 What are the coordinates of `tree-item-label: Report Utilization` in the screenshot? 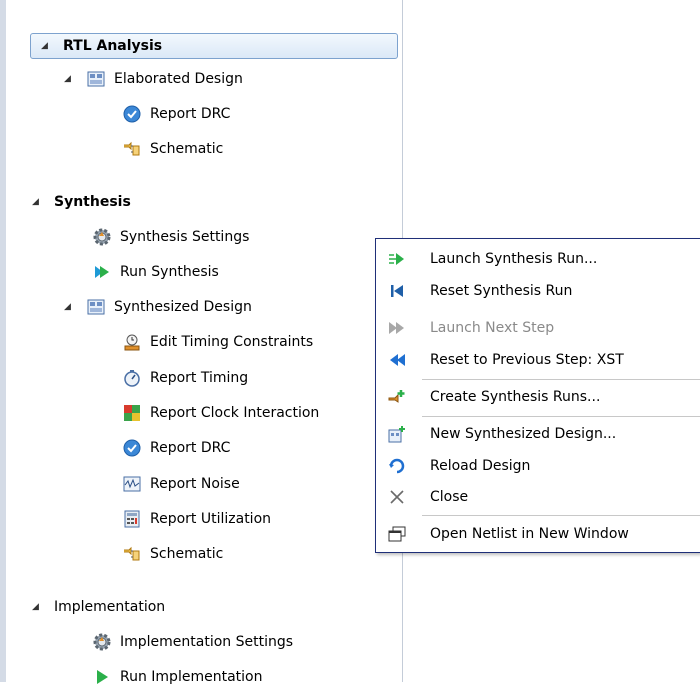 It's located at (211, 519).